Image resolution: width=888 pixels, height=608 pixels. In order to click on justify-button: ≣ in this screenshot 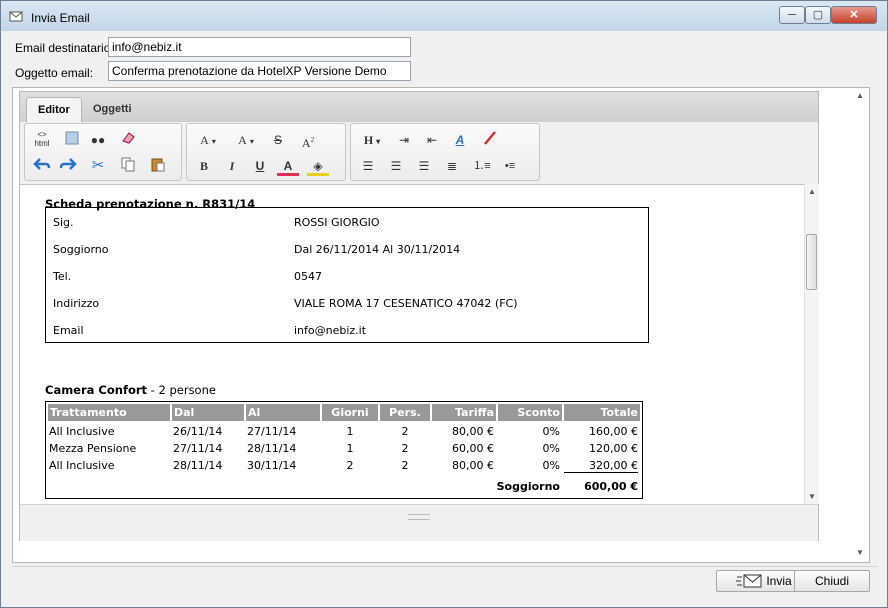, I will do `click(452, 166)`.